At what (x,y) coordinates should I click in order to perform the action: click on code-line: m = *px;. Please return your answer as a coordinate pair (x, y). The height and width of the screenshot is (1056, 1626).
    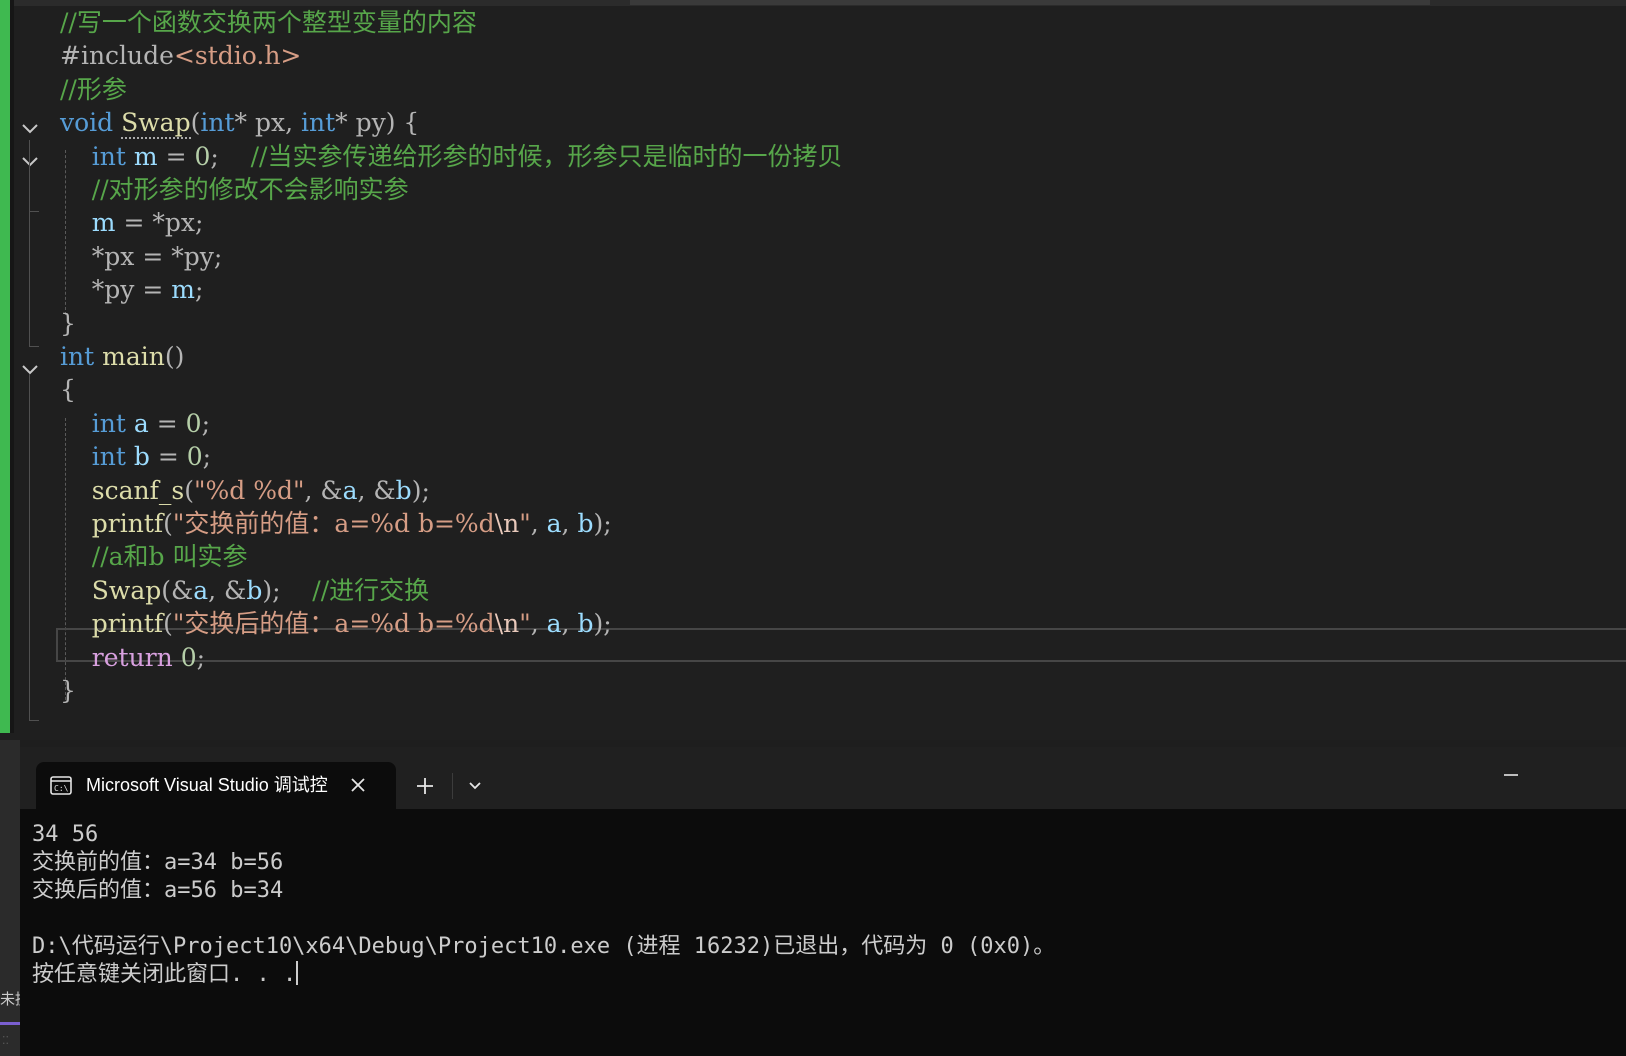
    Looking at the image, I should click on (132, 223).